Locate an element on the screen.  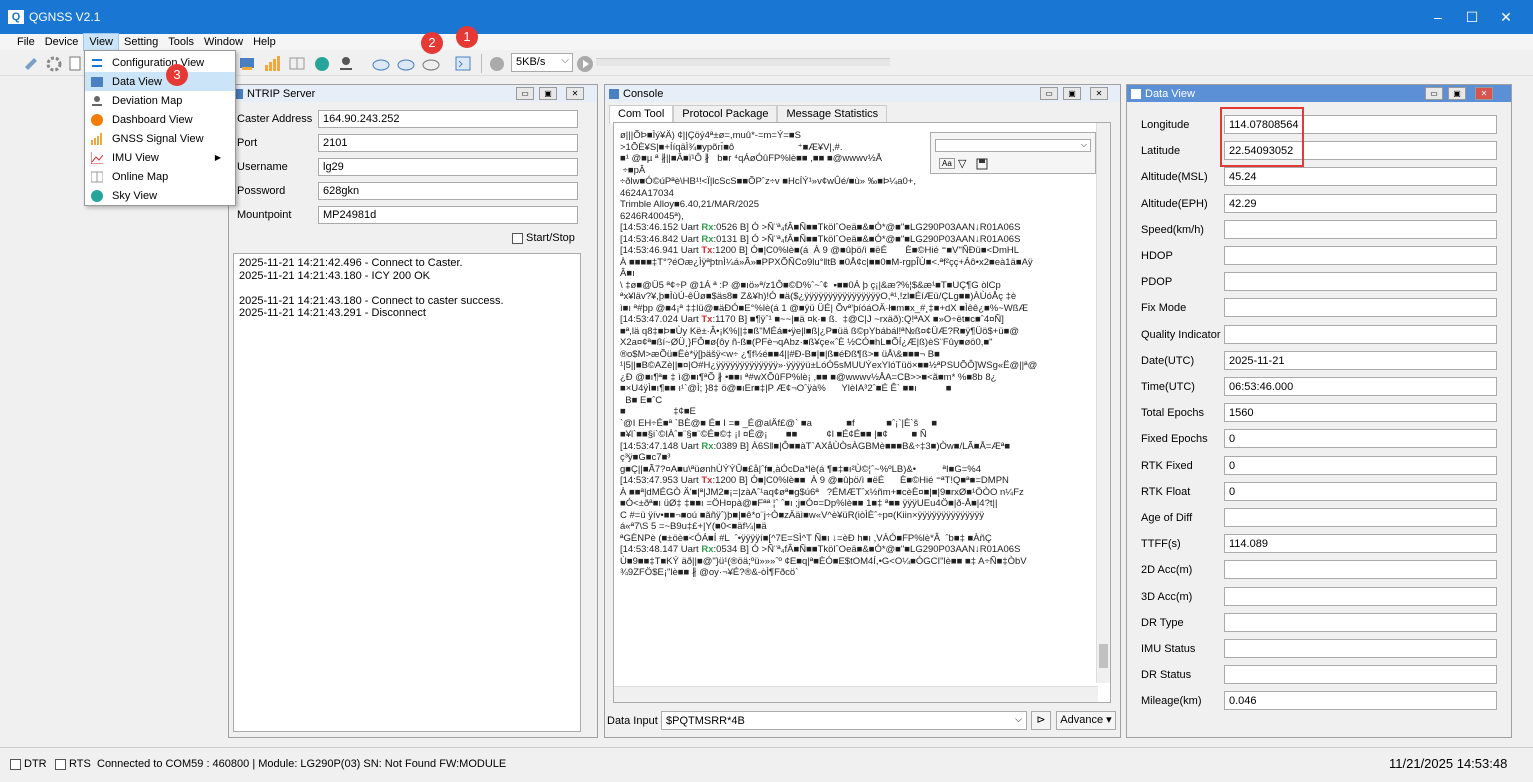
username-input: lg29 is located at coordinates (448, 167).